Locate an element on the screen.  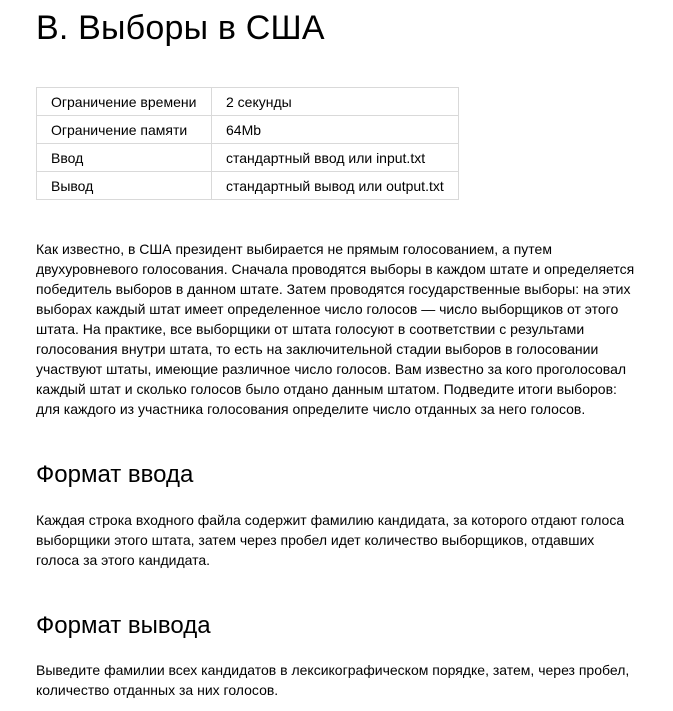
limit-label-input: Ввод is located at coordinates (124, 157).